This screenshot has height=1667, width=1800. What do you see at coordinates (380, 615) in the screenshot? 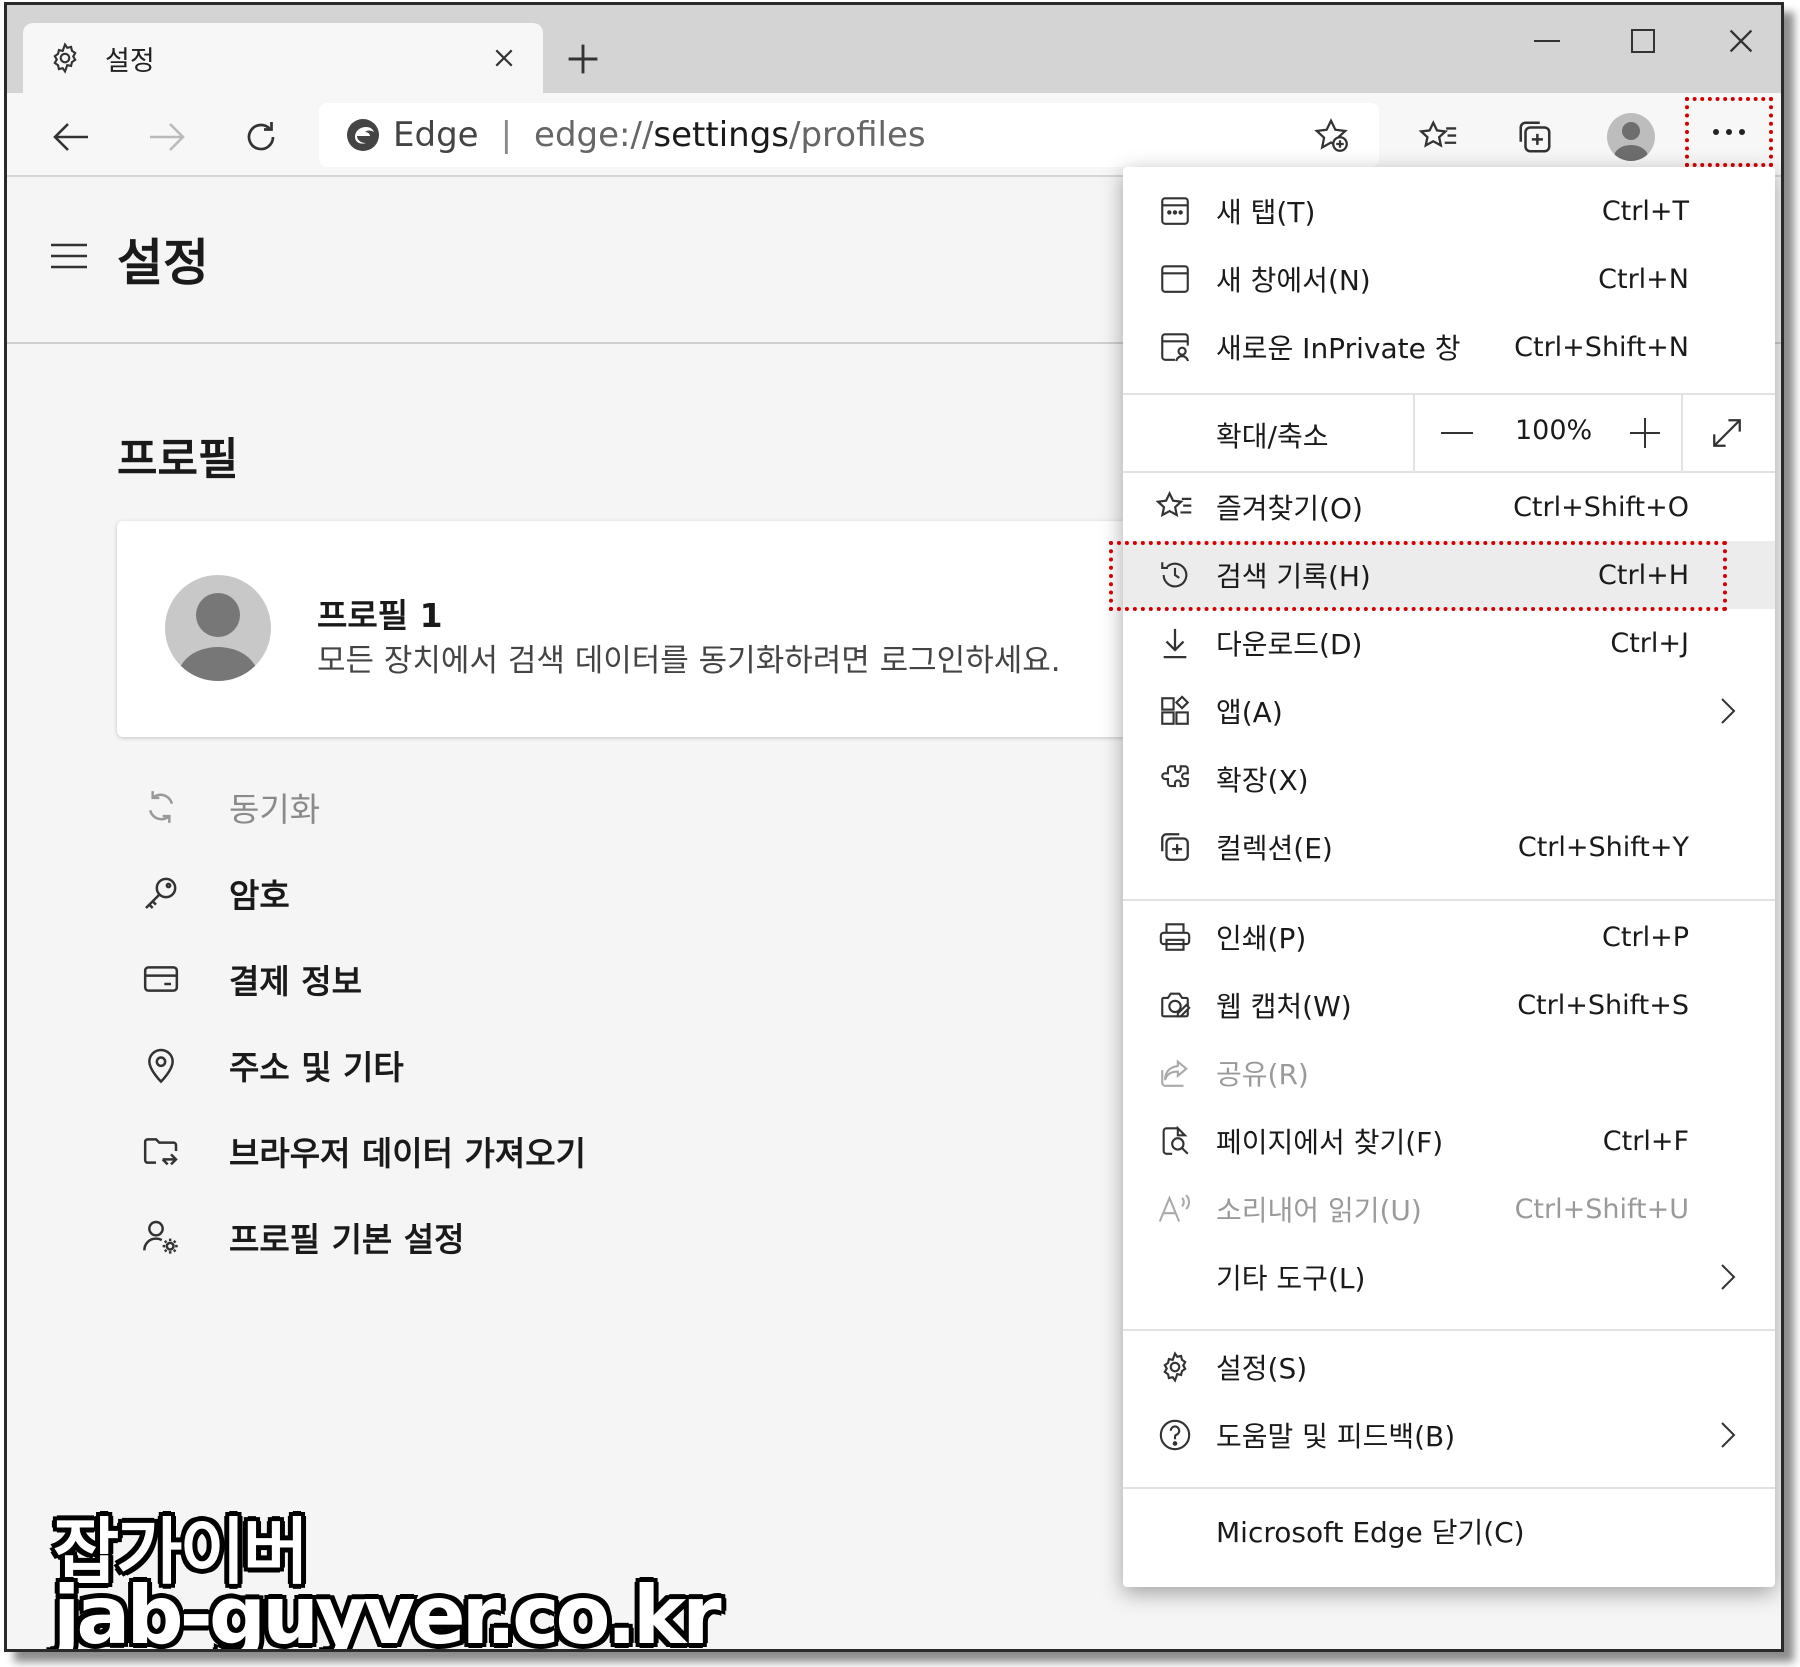
I see `profile-name: 프로필 1` at bounding box center [380, 615].